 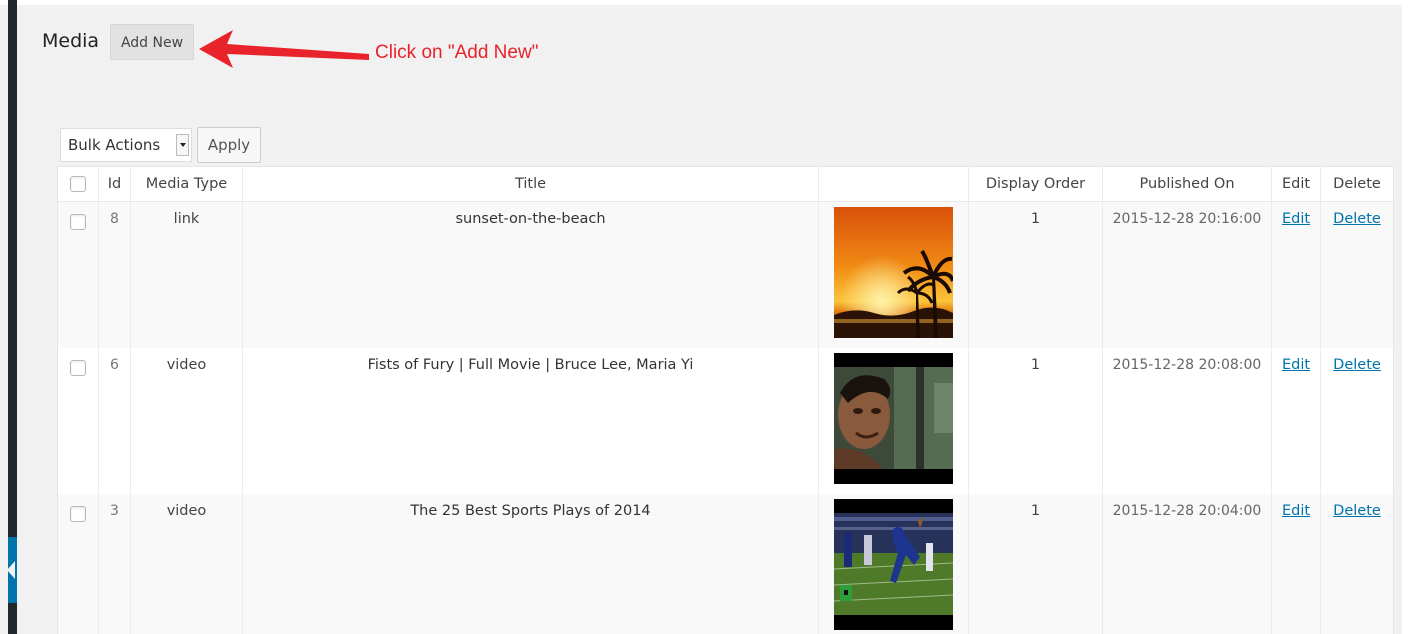 I want to click on annotation-arrow-icon, so click(x=284, y=49).